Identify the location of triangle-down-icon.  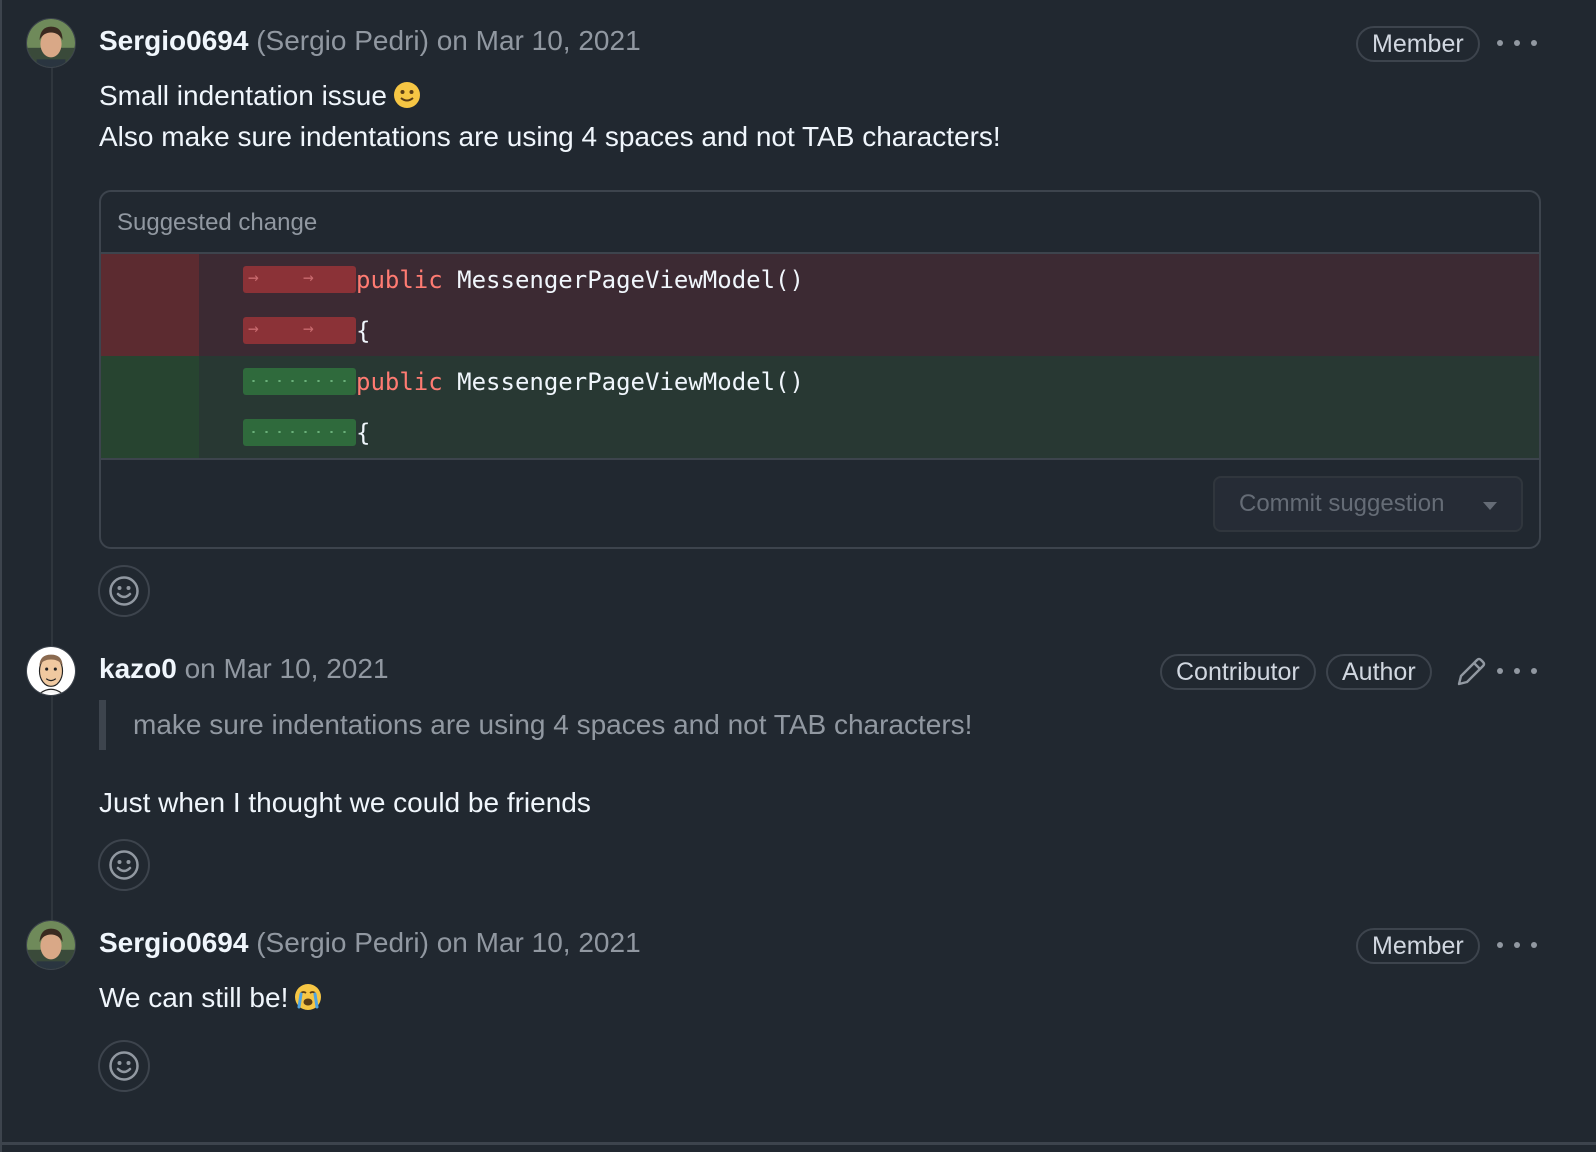
(1490, 506).